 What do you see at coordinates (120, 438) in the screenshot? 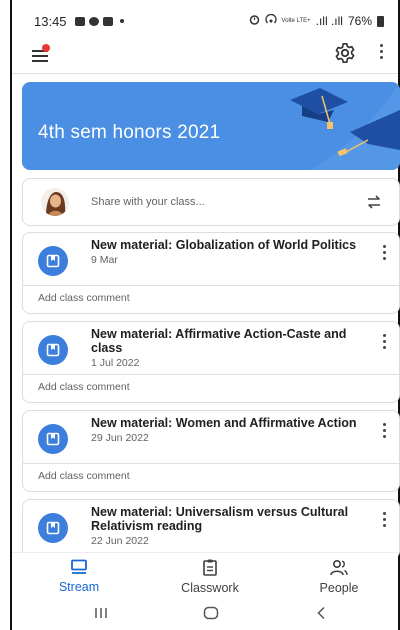
I see `post-date: 29 Jun 2022` at bounding box center [120, 438].